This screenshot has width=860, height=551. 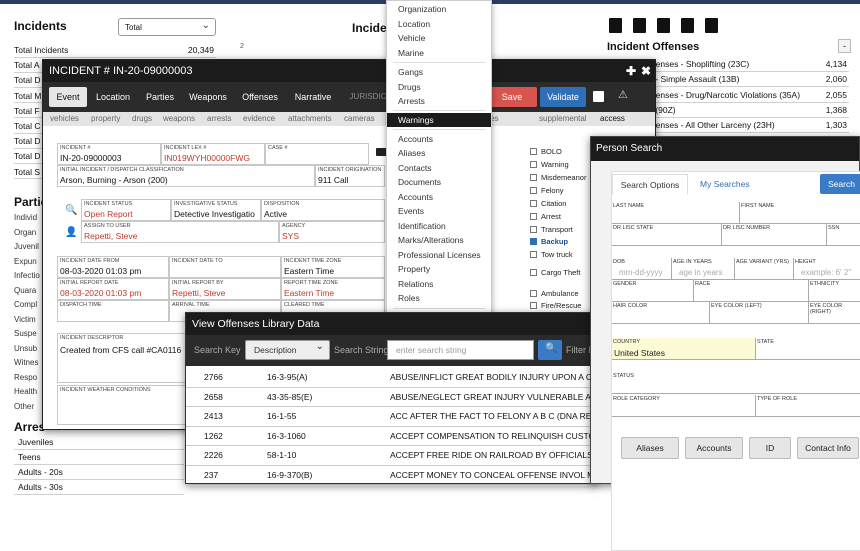 I want to click on search-person-button: Search P, so click(x=840, y=191).